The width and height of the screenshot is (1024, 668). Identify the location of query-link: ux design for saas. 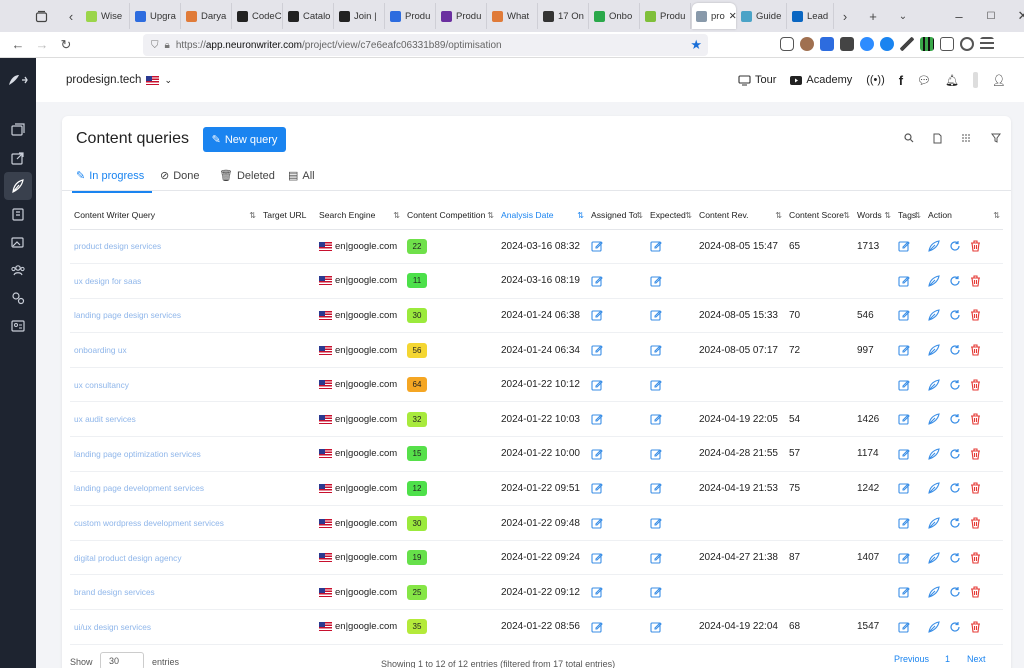
(164, 281).